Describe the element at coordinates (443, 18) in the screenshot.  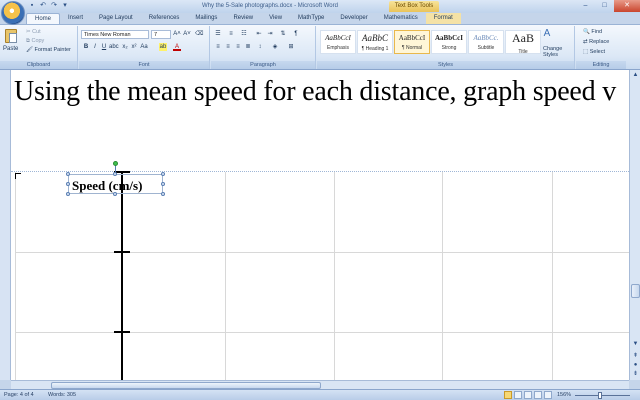
I see `tab-format: Format` at that location.